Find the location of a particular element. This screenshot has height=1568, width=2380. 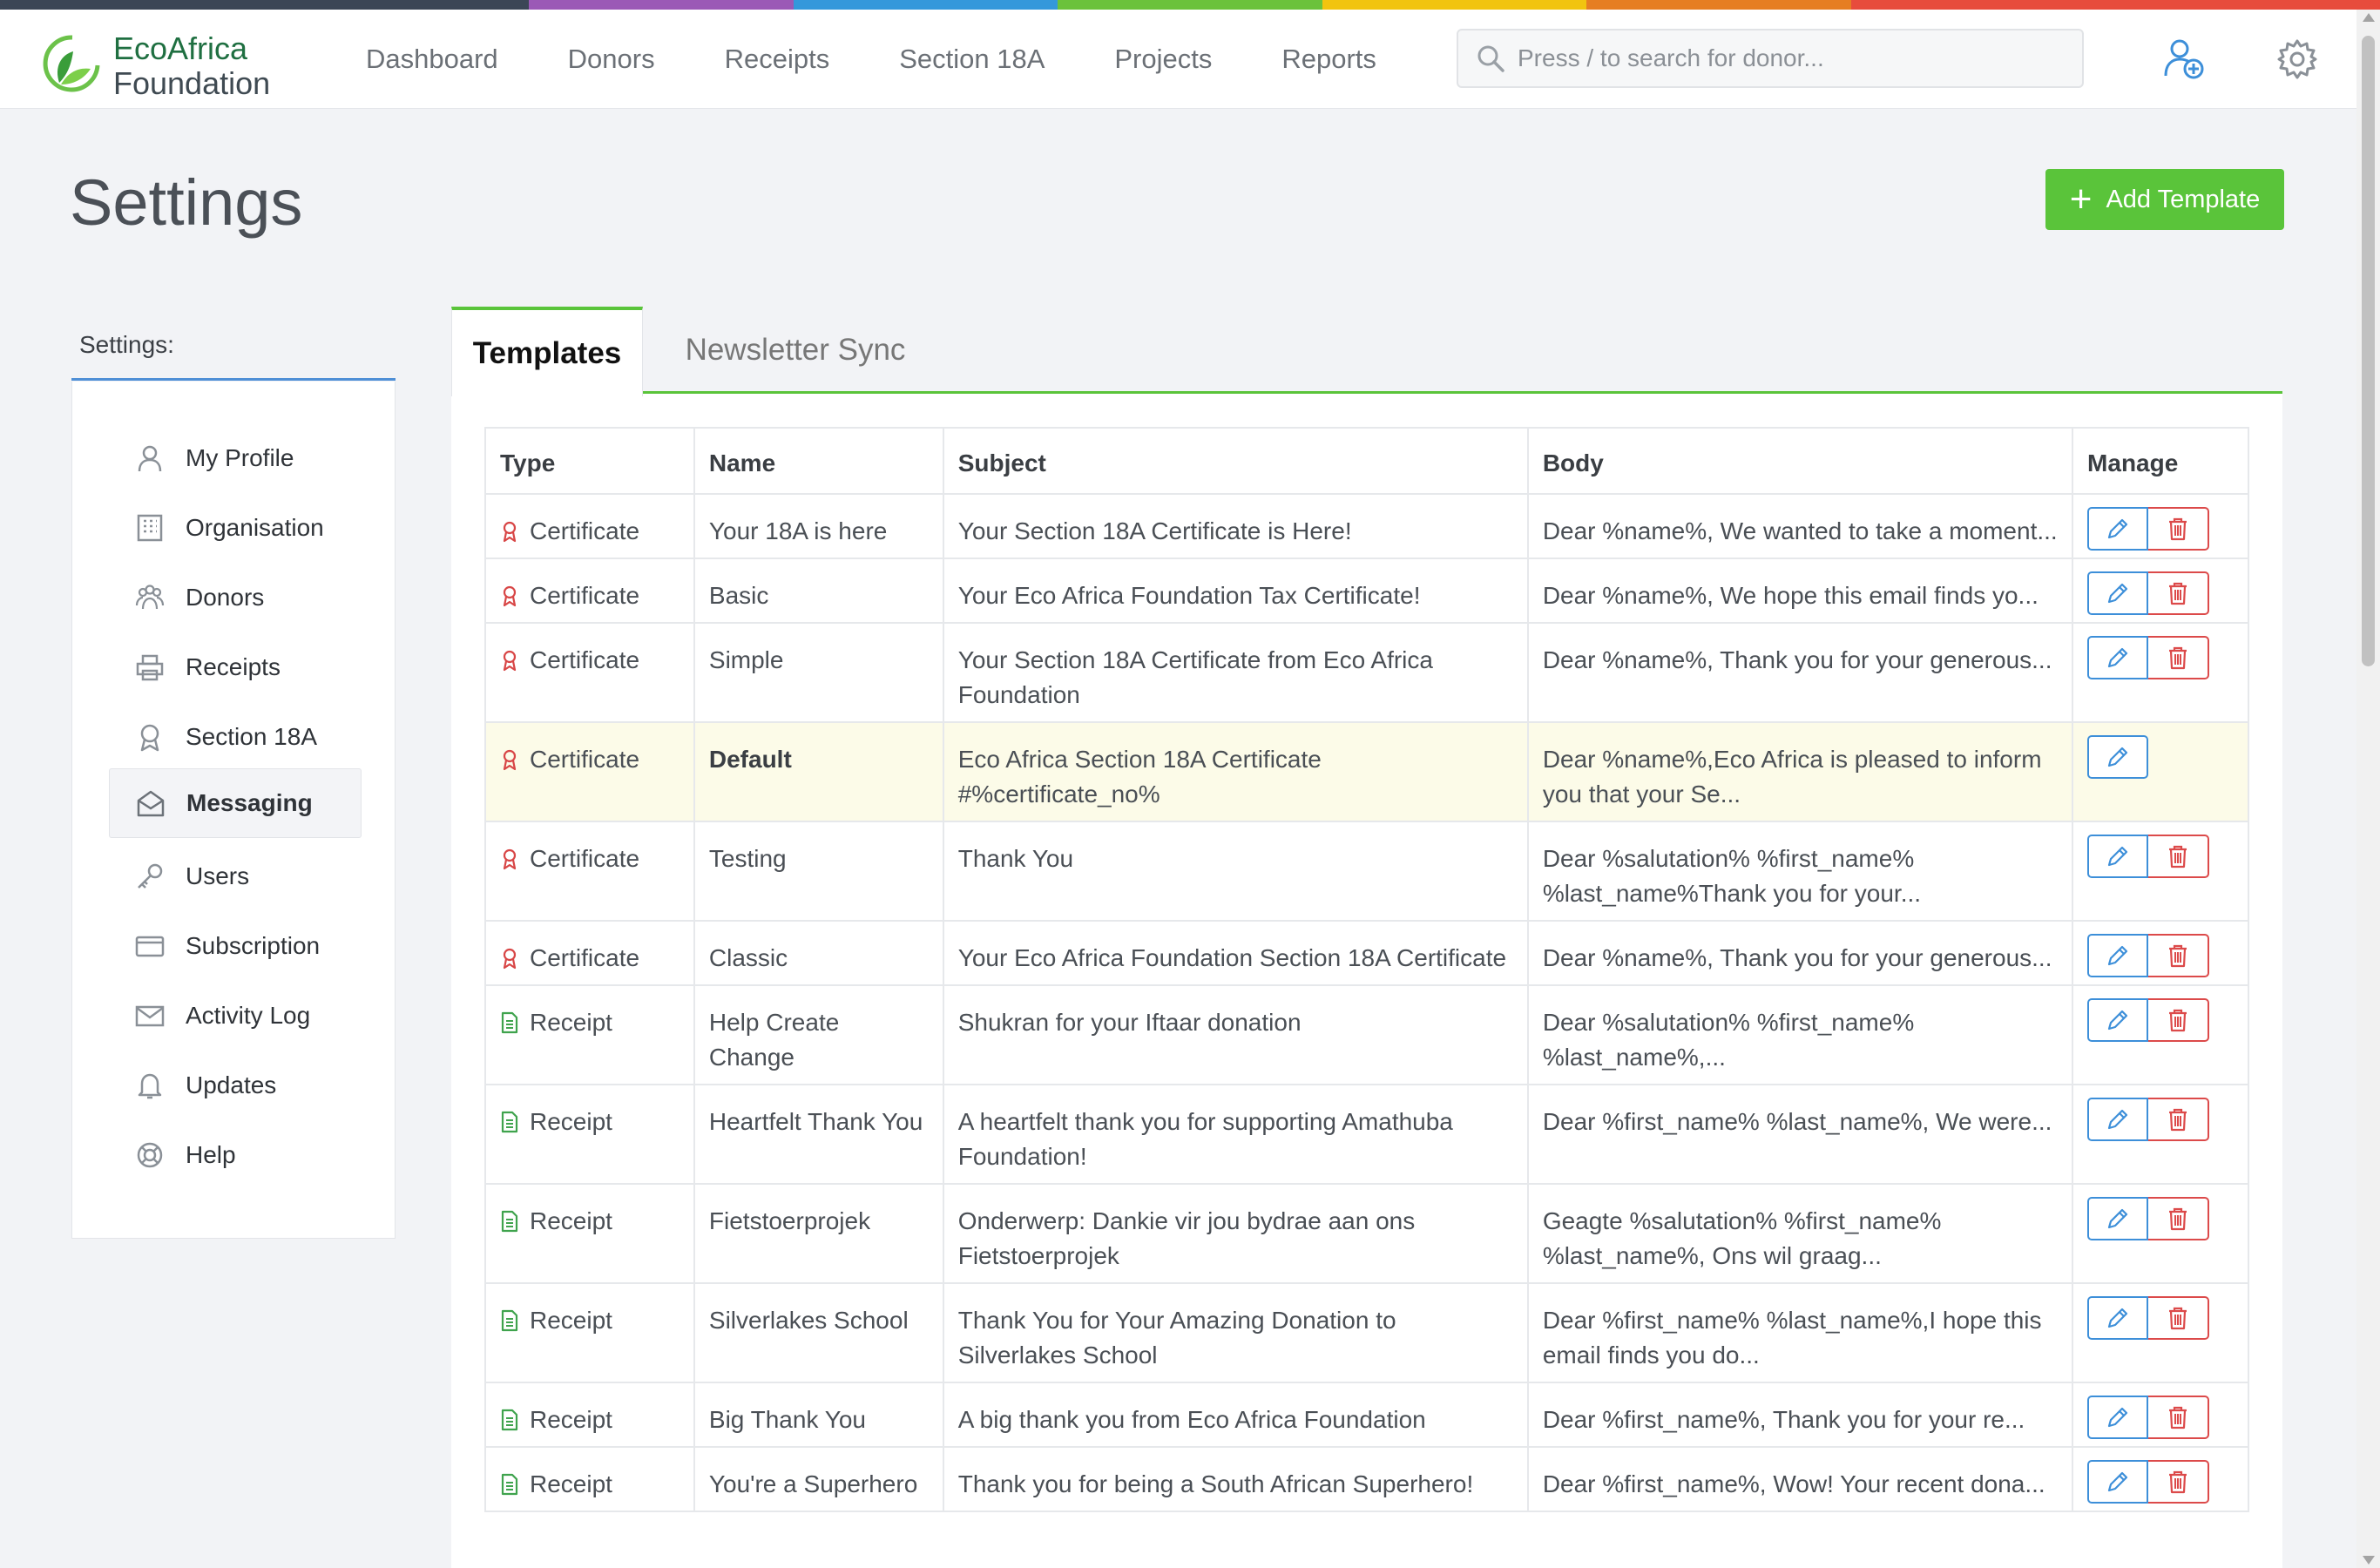

receipt-icon is located at coordinates (509, 1484).